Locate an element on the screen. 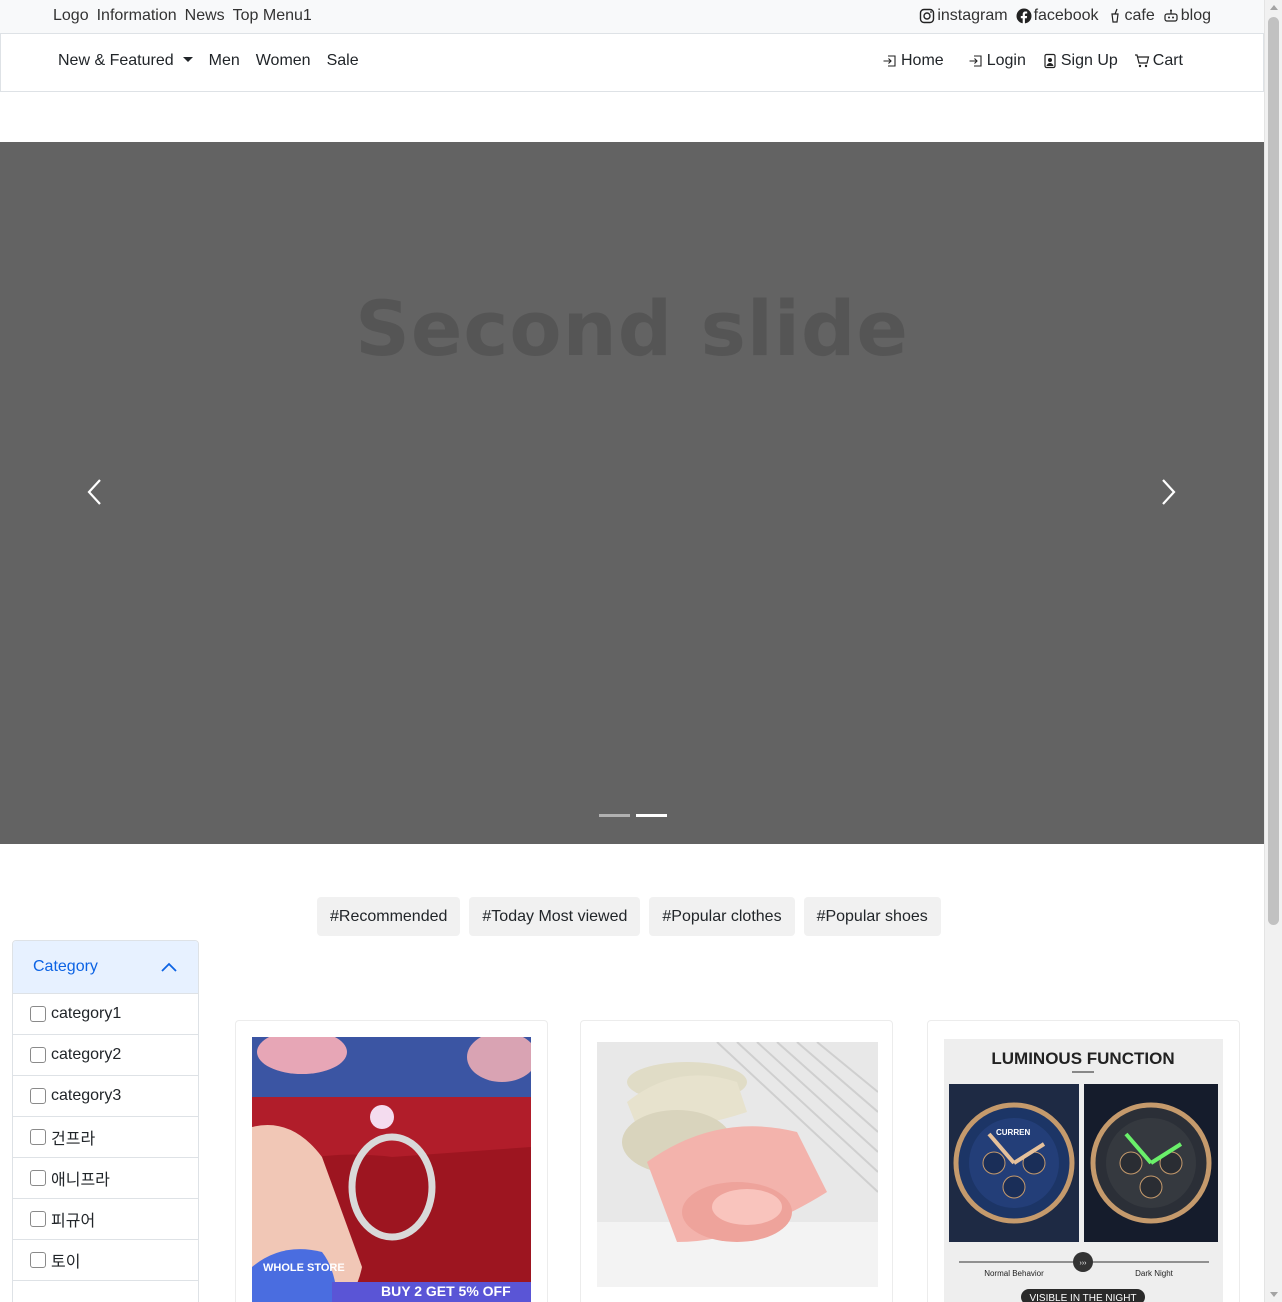 This screenshot has height=1302, width=1282. carousel-prev-button is located at coordinates (95, 492).